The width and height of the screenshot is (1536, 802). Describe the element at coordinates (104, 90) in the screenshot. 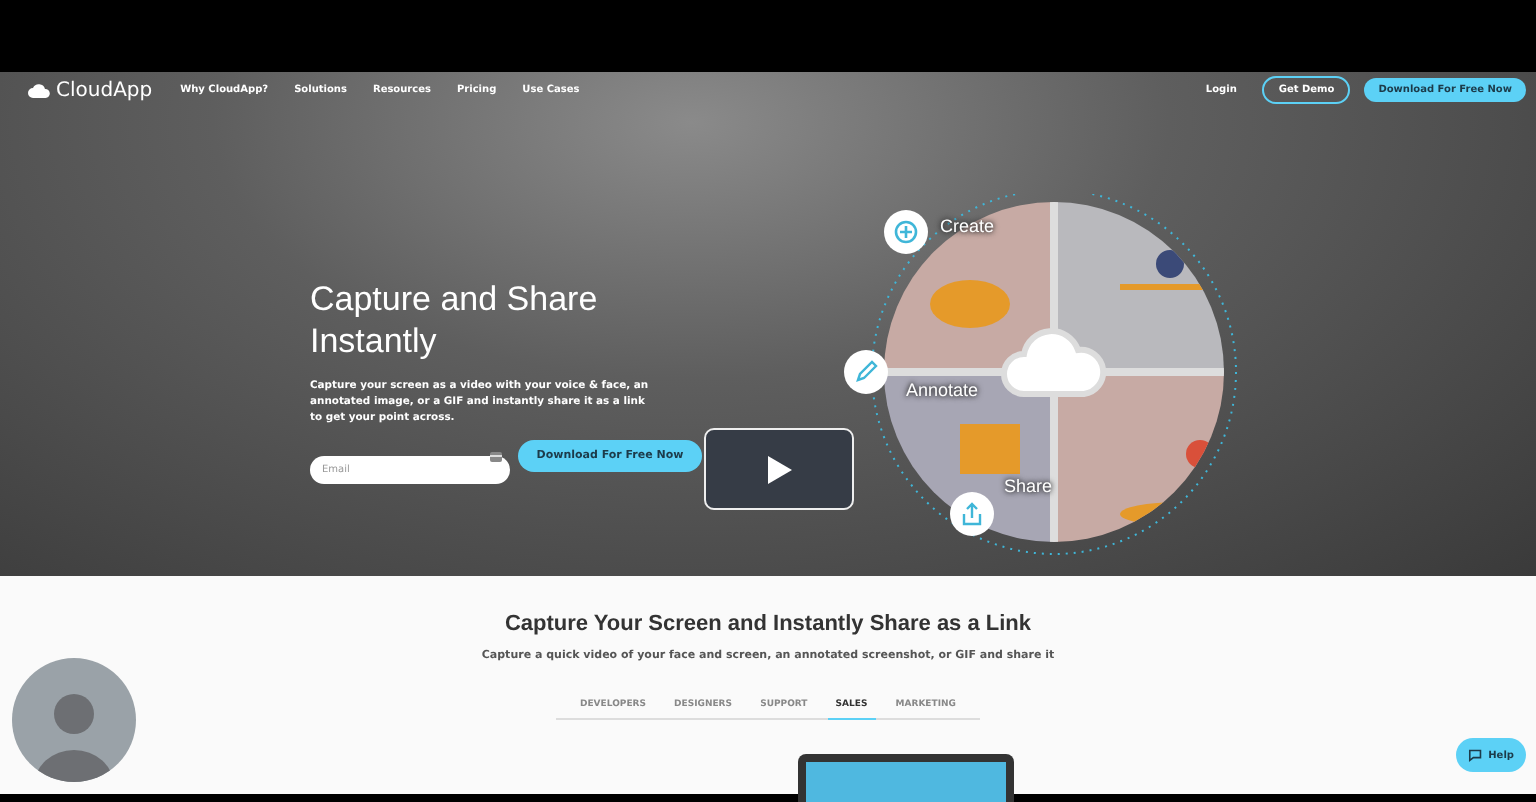

I see `logo-text: CloudApp` at that location.